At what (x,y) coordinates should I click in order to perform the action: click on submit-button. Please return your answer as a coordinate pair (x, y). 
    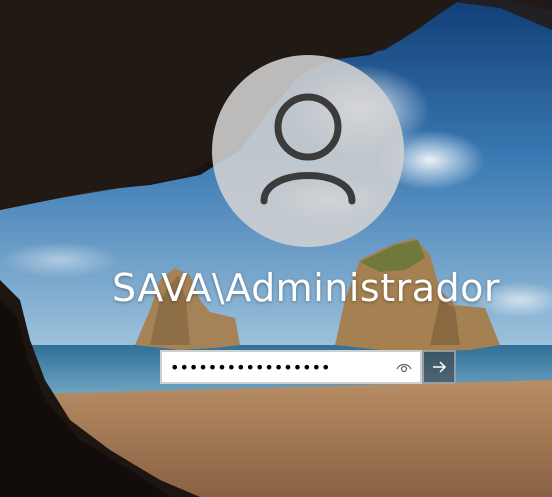
    Looking at the image, I should click on (439, 367).